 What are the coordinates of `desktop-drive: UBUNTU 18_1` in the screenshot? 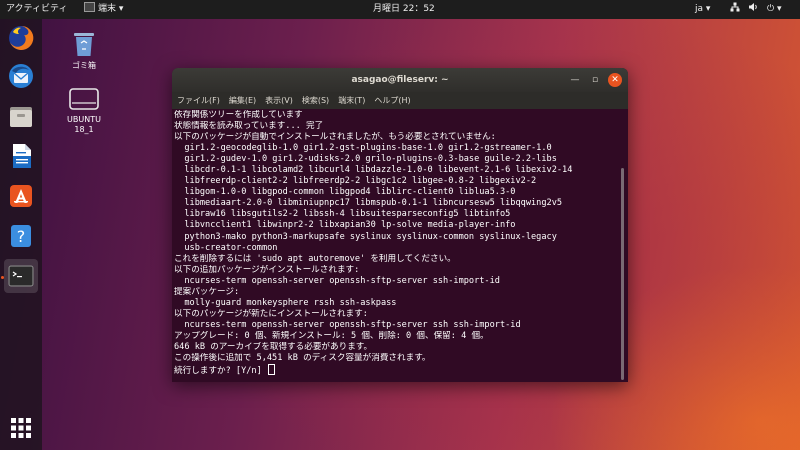 It's located at (84, 110).